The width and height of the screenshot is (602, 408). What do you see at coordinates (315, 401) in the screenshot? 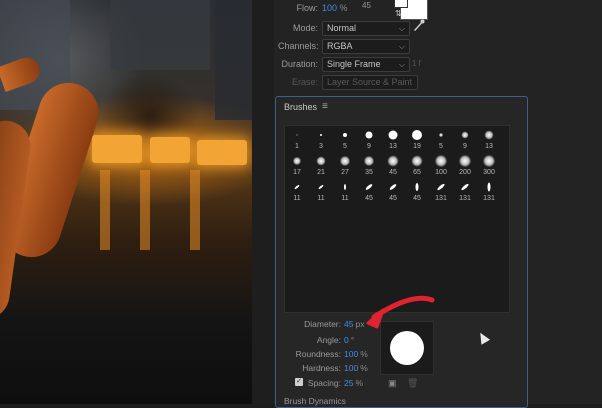
I see `brush-dynamics-section-title: Brush Dynamics` at bounding box center [315, 401].